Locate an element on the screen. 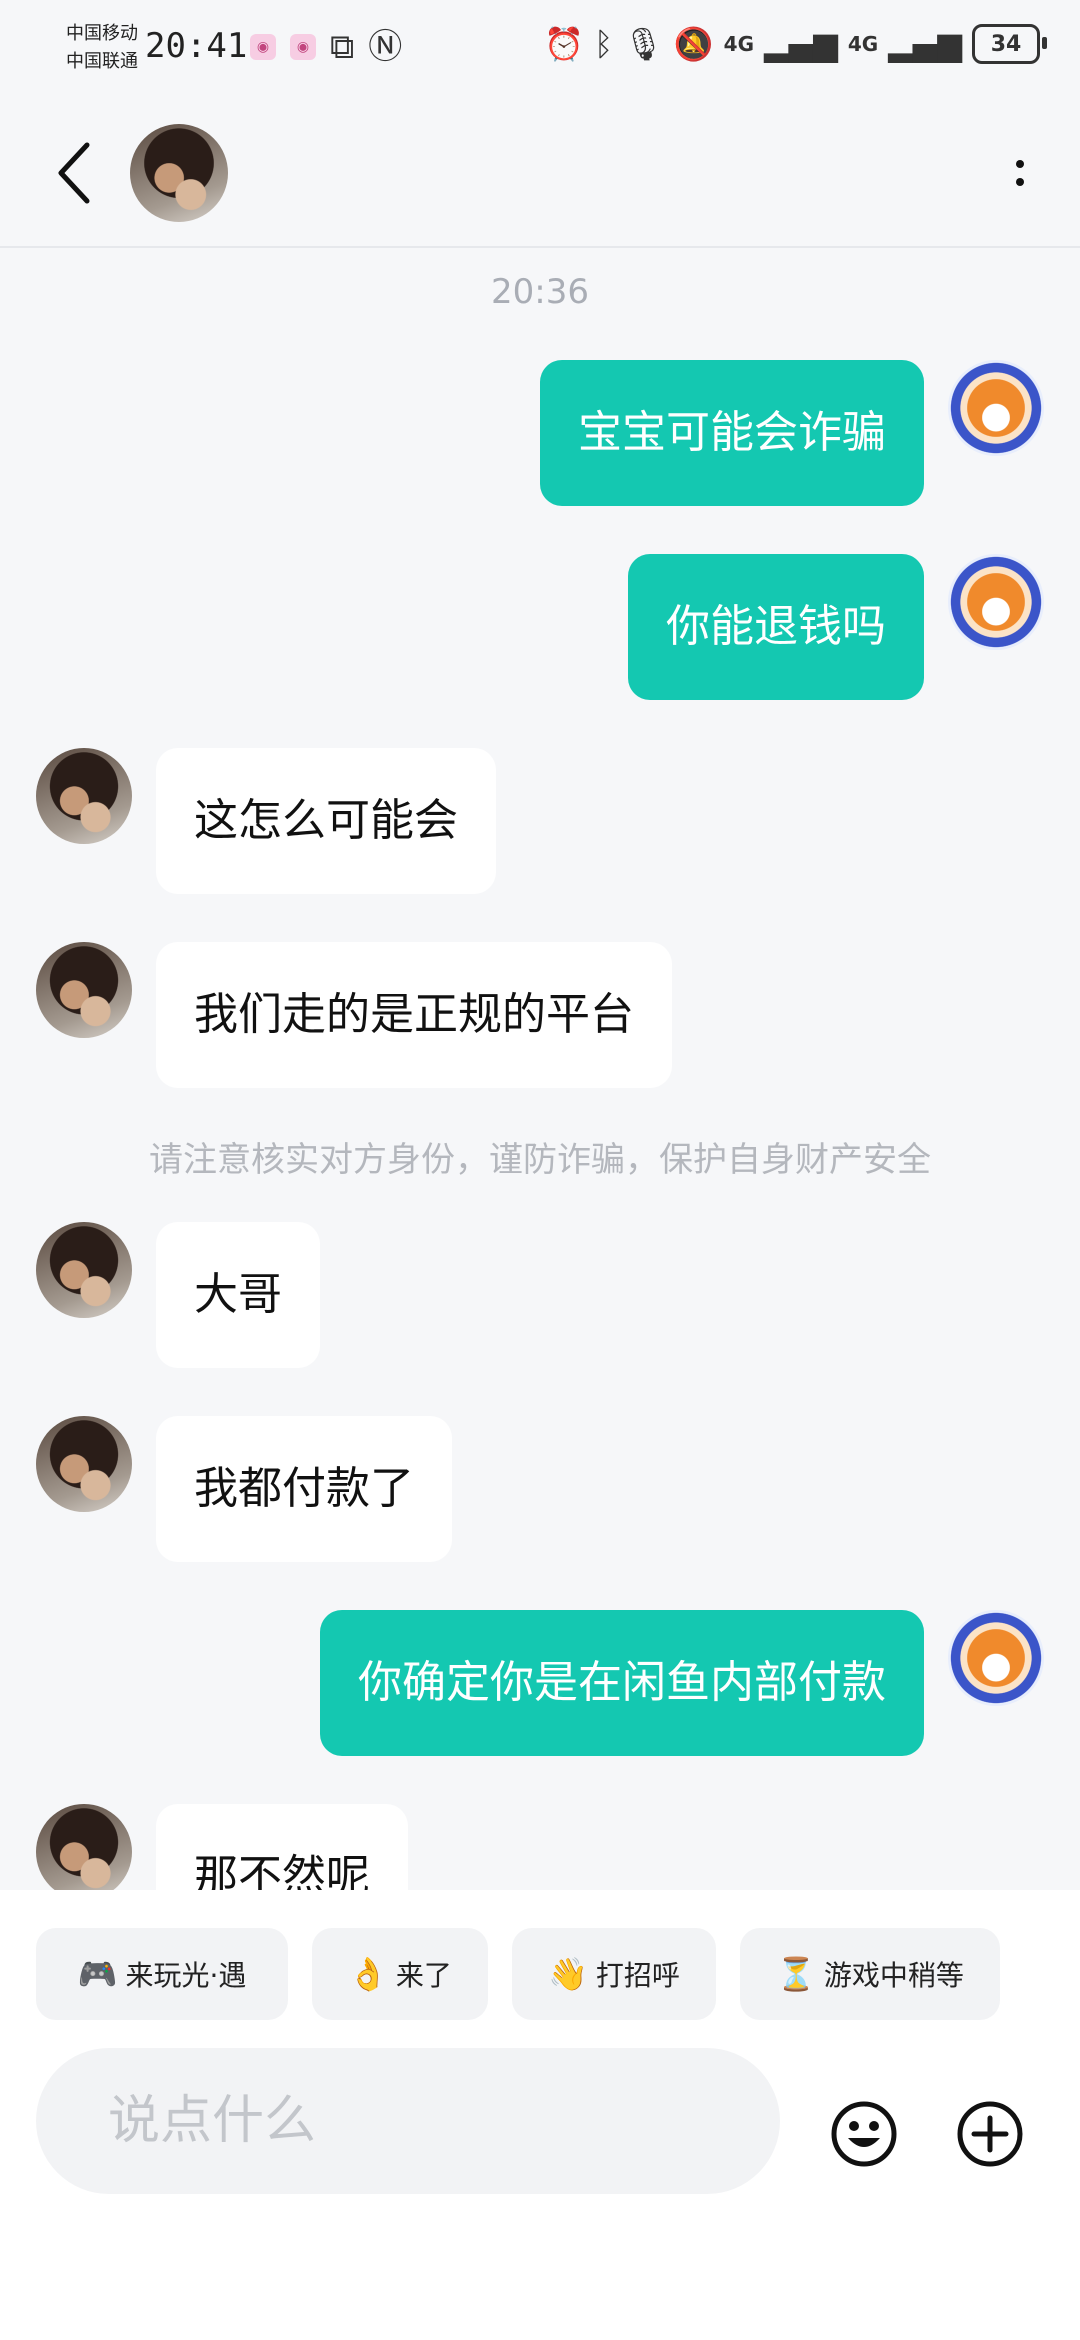  bluetooth-icon: ᛒ is located at coordinates (603, 44).